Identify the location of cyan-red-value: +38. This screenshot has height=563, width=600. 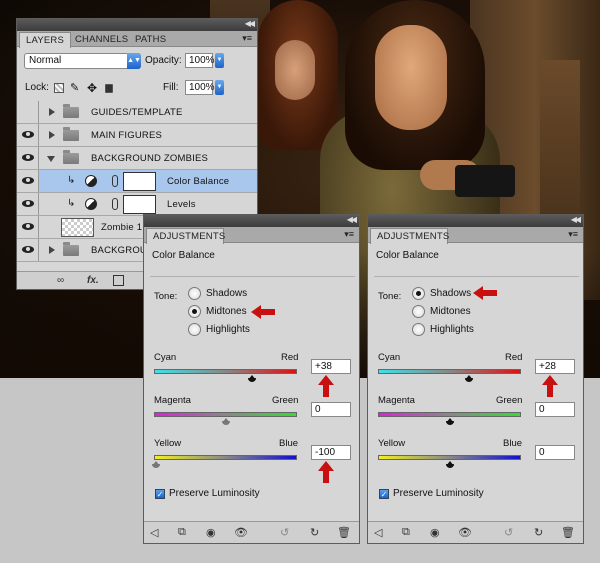
(331, 366).